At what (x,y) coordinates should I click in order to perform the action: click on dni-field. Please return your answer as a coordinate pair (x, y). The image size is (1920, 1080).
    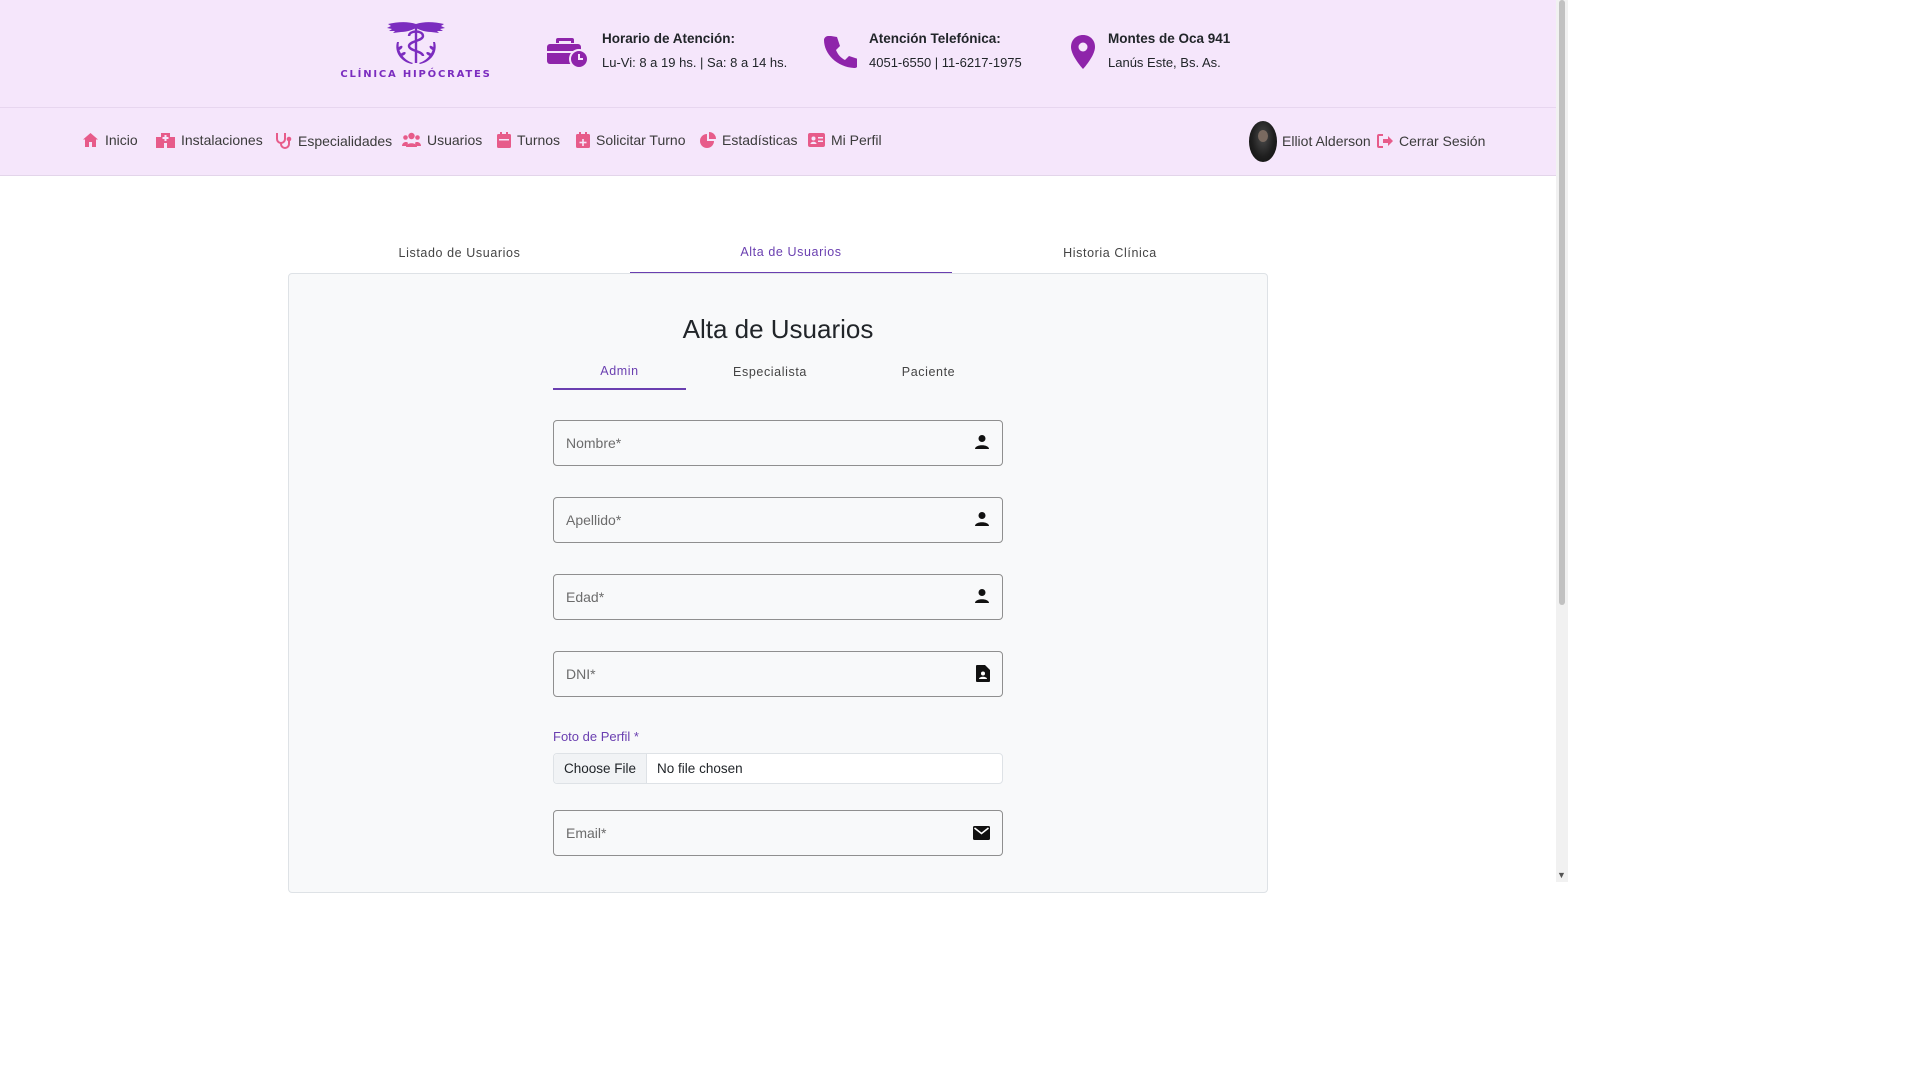
    Looking at the image, I should click on (778, 674).